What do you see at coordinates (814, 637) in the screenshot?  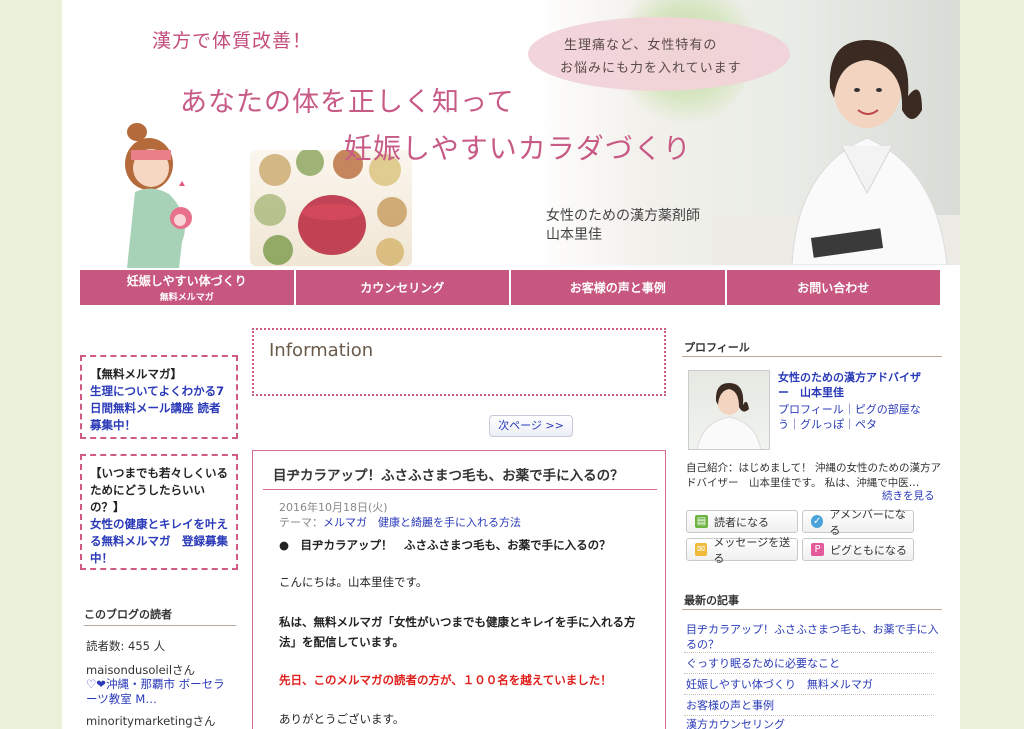 I see `recent-post-link: 目ヂカラアップ！ふさふさまつ毛も、お薬で手に入るの？` at bounding box center [814, 637].